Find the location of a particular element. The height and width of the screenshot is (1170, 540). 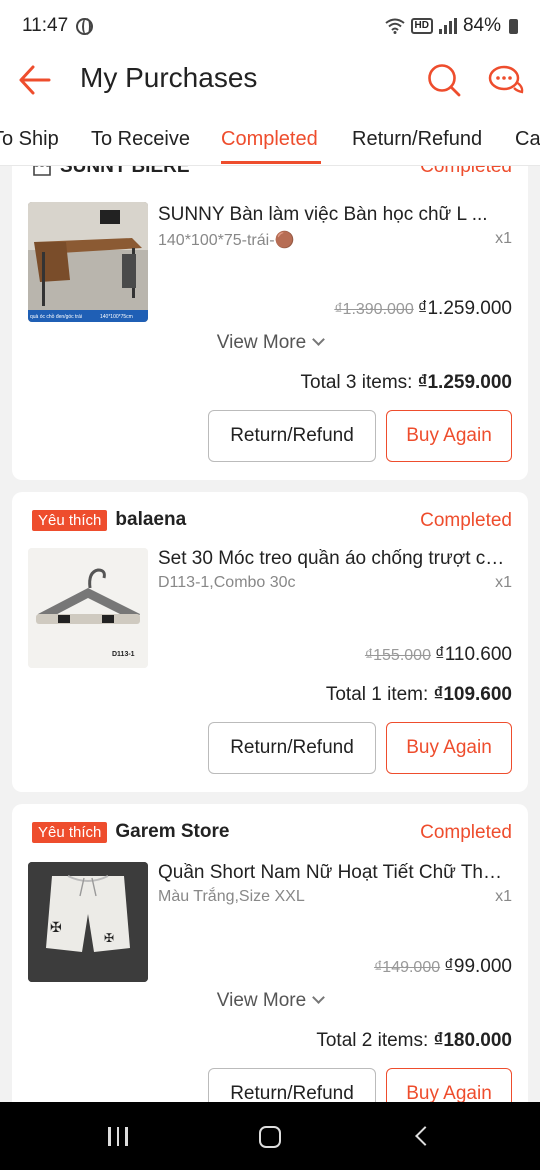

shop-name: balaena is located at coordinates (151, 519).